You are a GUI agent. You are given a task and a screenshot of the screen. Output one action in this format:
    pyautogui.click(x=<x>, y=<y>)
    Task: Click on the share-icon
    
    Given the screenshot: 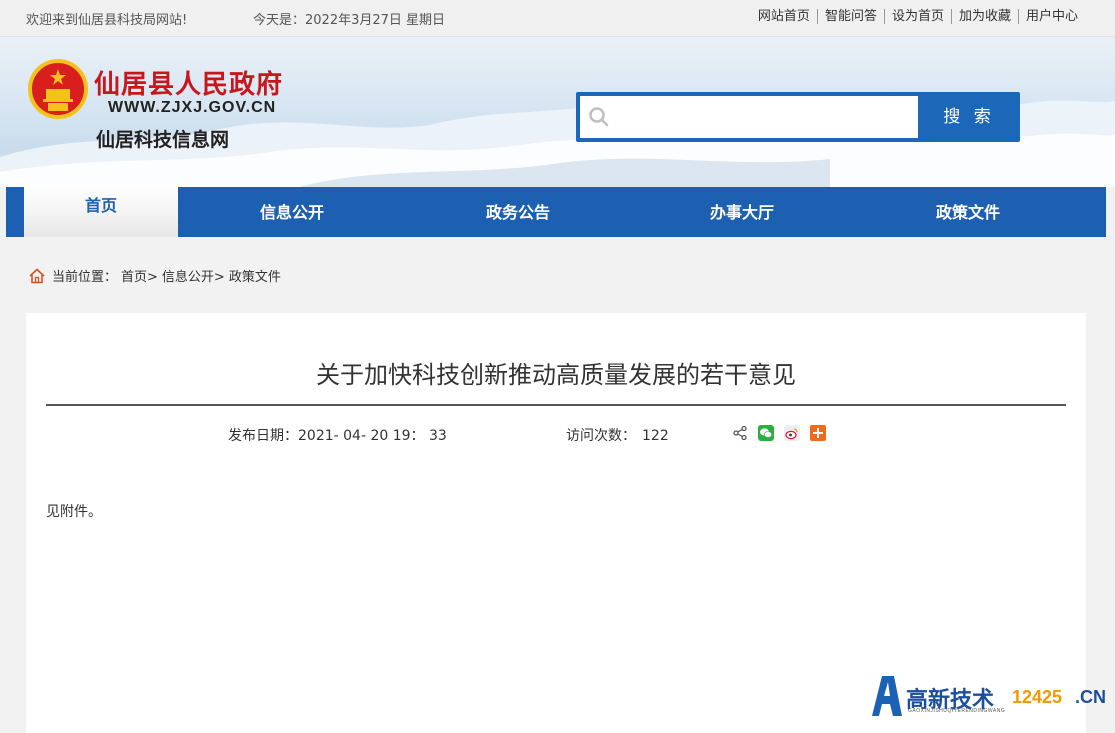 What is the action you would take?
    pyautogui.click(x=740, y=433)
    